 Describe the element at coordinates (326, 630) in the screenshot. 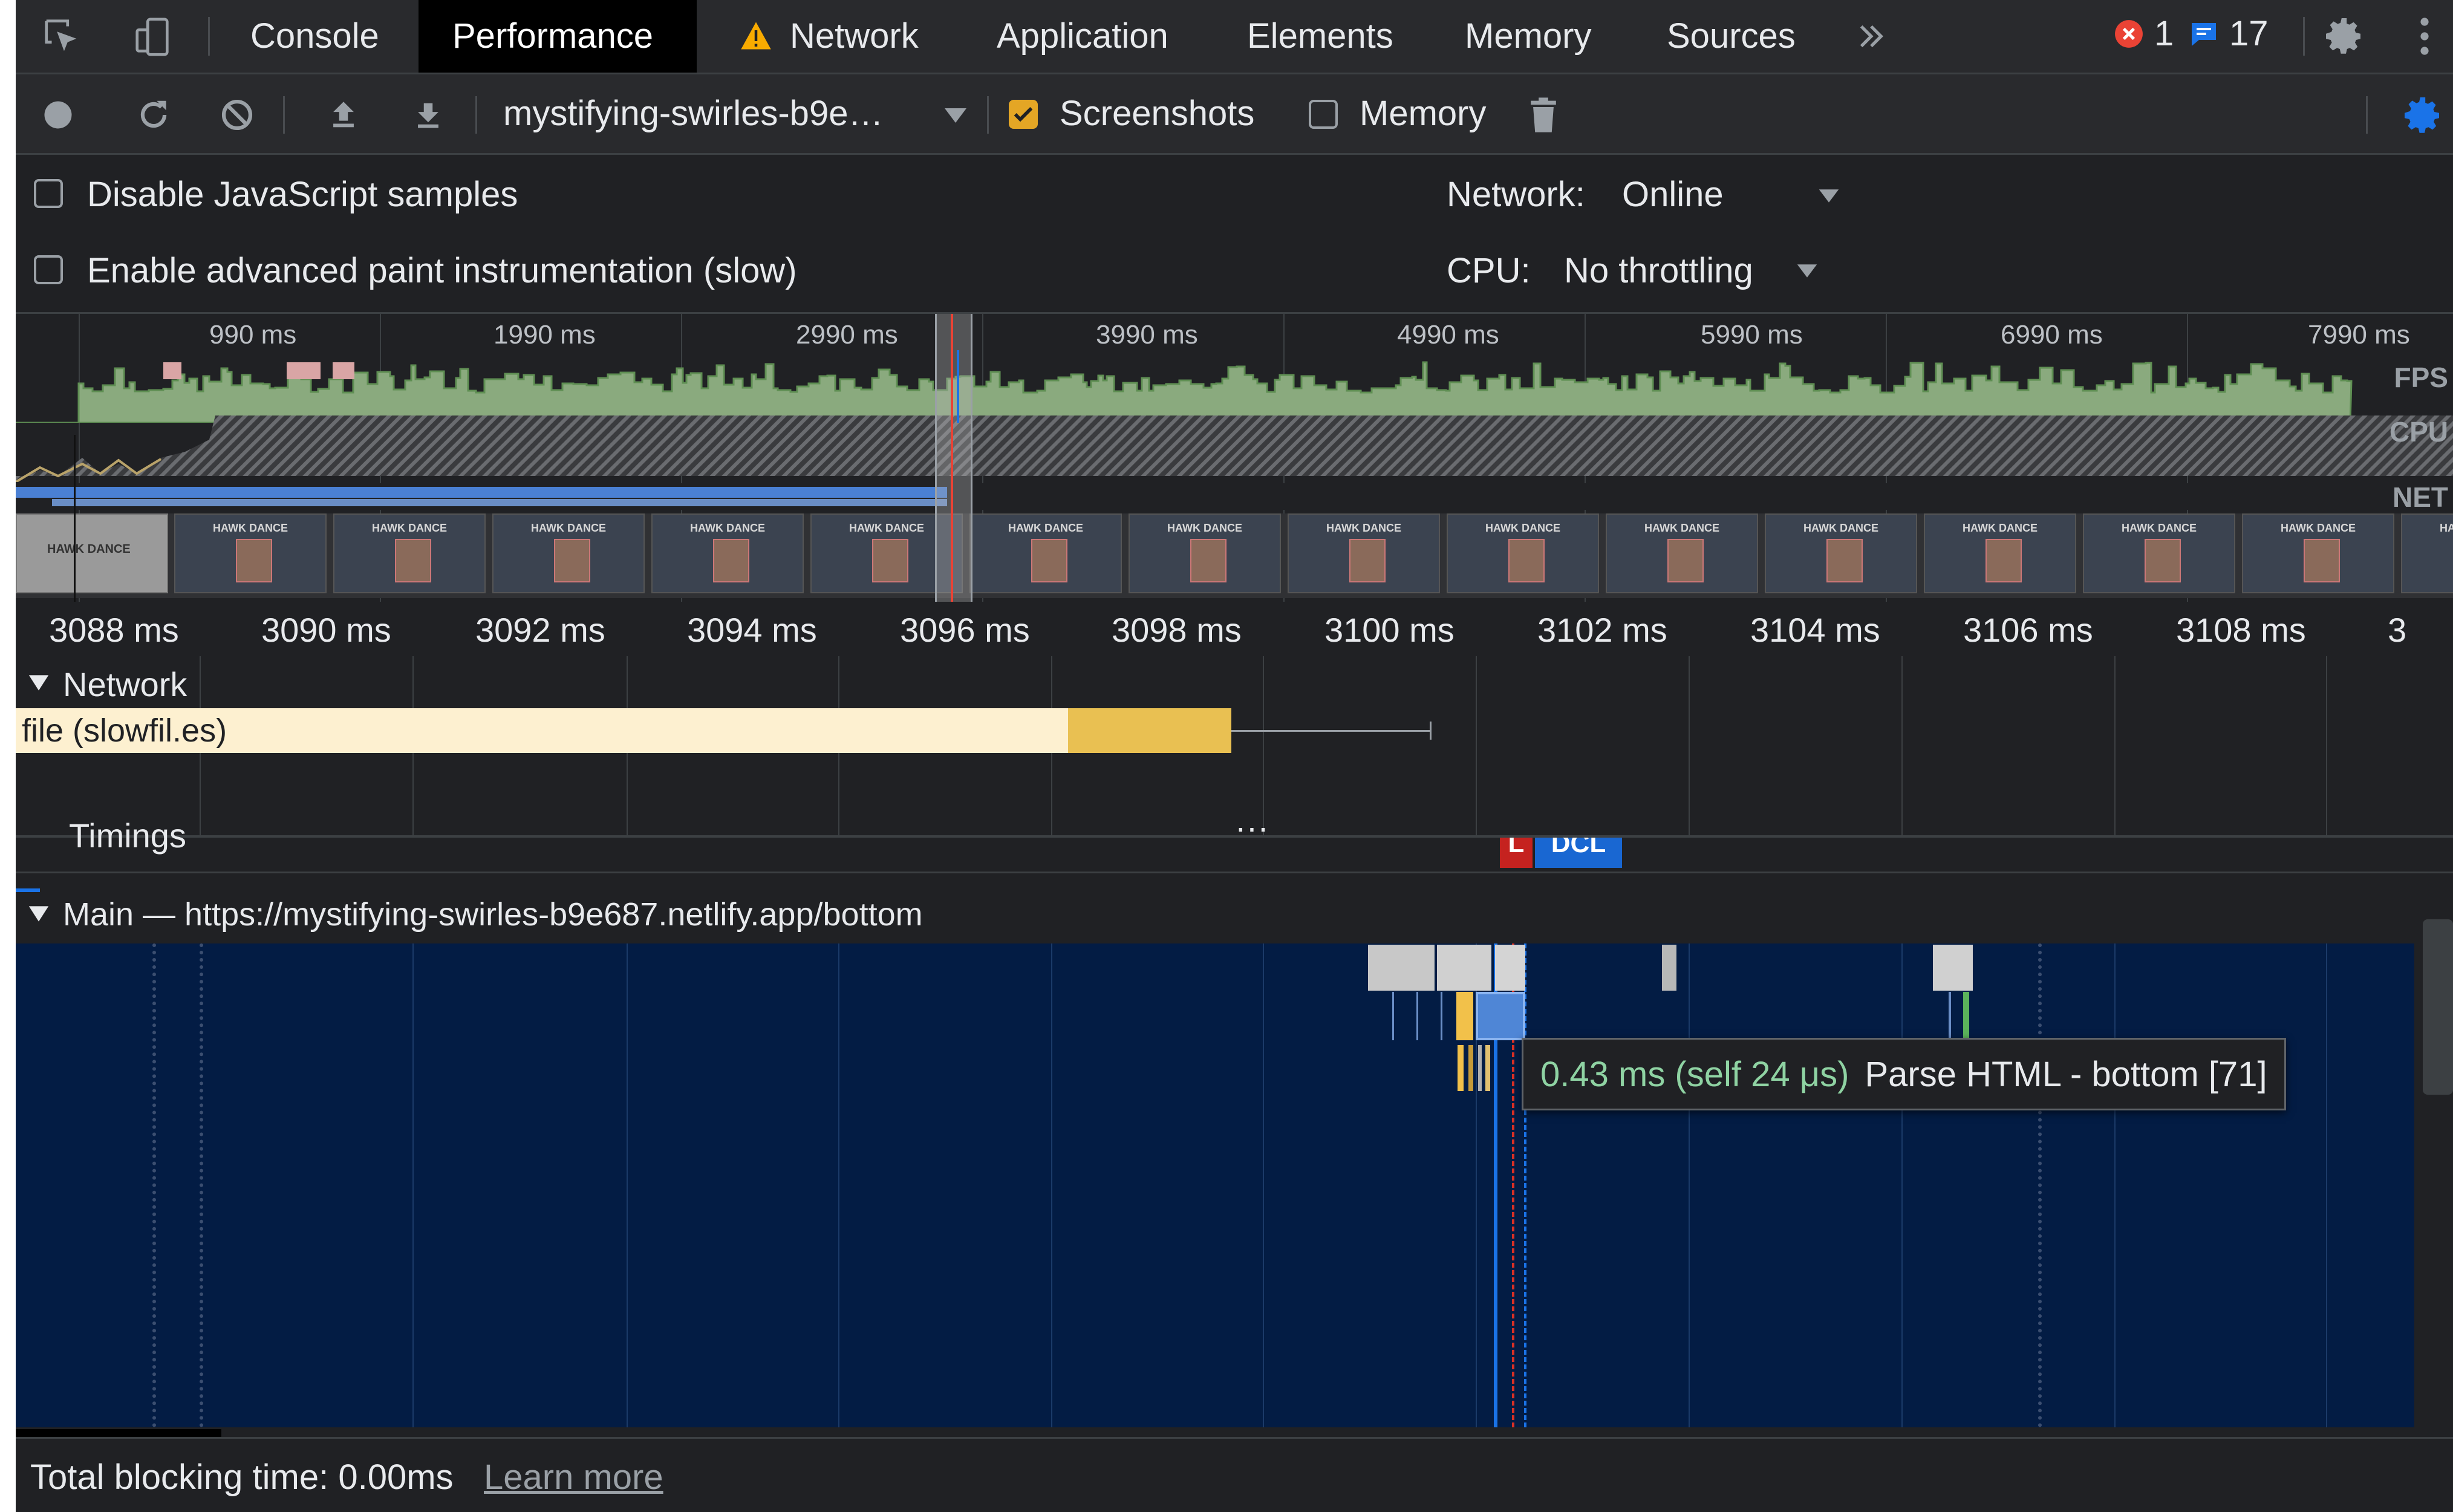

I see `ruler-tick: 3090 ms` at that location.